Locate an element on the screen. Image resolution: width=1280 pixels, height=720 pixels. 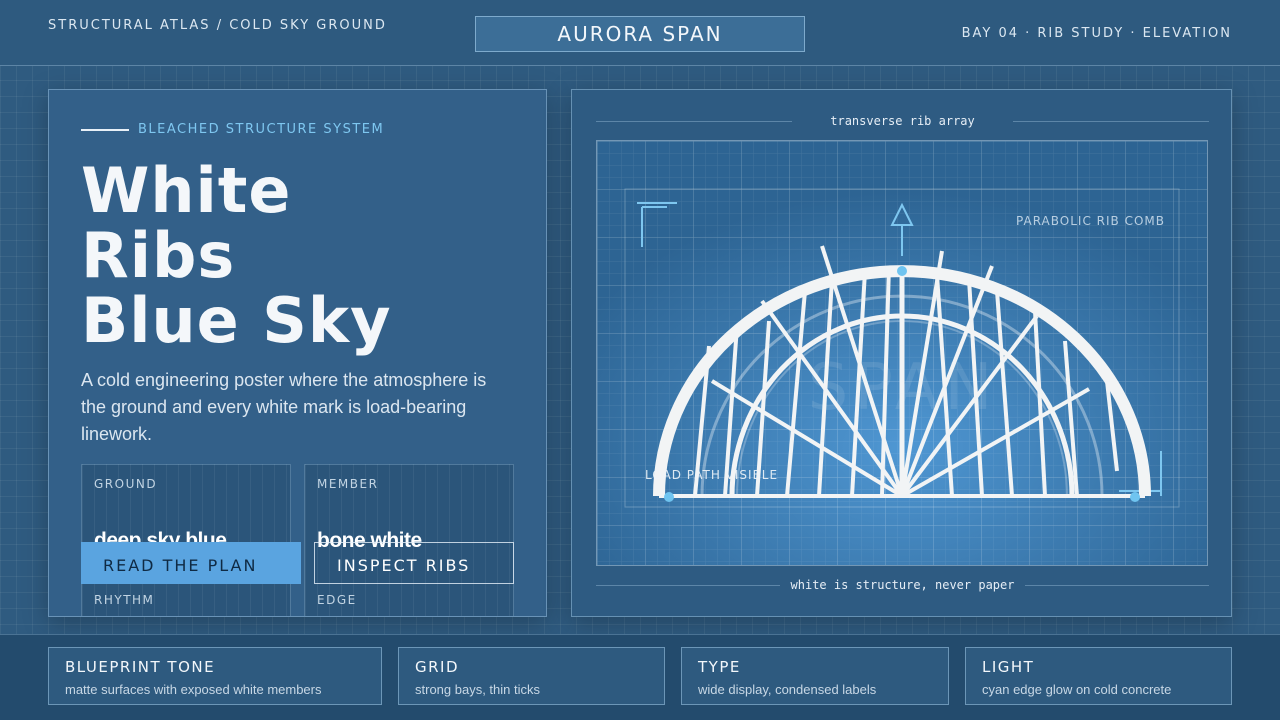
feature-card-light: LIGHT cyan edge glow on cold concrete is located at coordinates (1098, 676).